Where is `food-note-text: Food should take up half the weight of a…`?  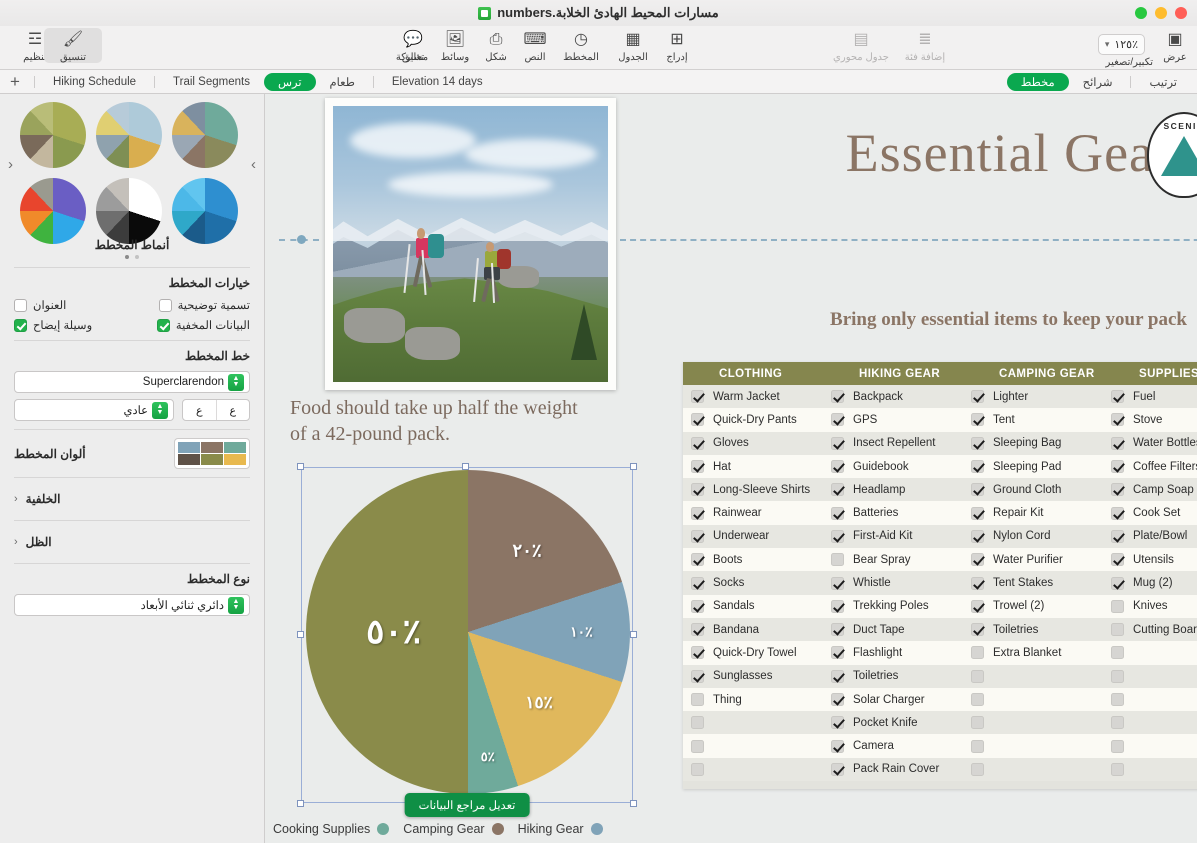 food-note-text: Food should take up half the weight of a… is located at coordinates (440, 421).